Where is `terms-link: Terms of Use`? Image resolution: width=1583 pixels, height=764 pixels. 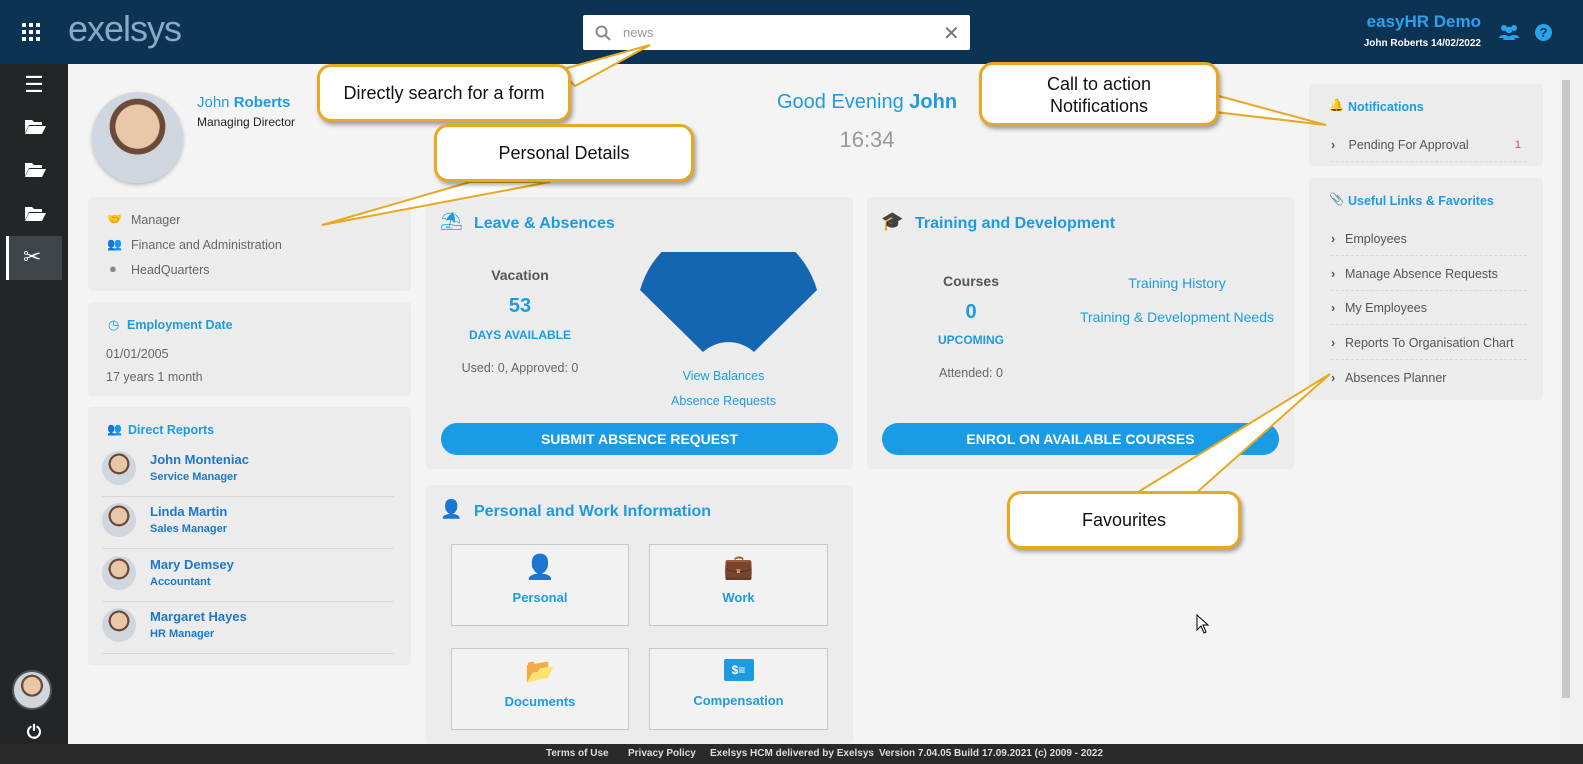
terms-link: Terms of Use is located at coordinates (577, 753).